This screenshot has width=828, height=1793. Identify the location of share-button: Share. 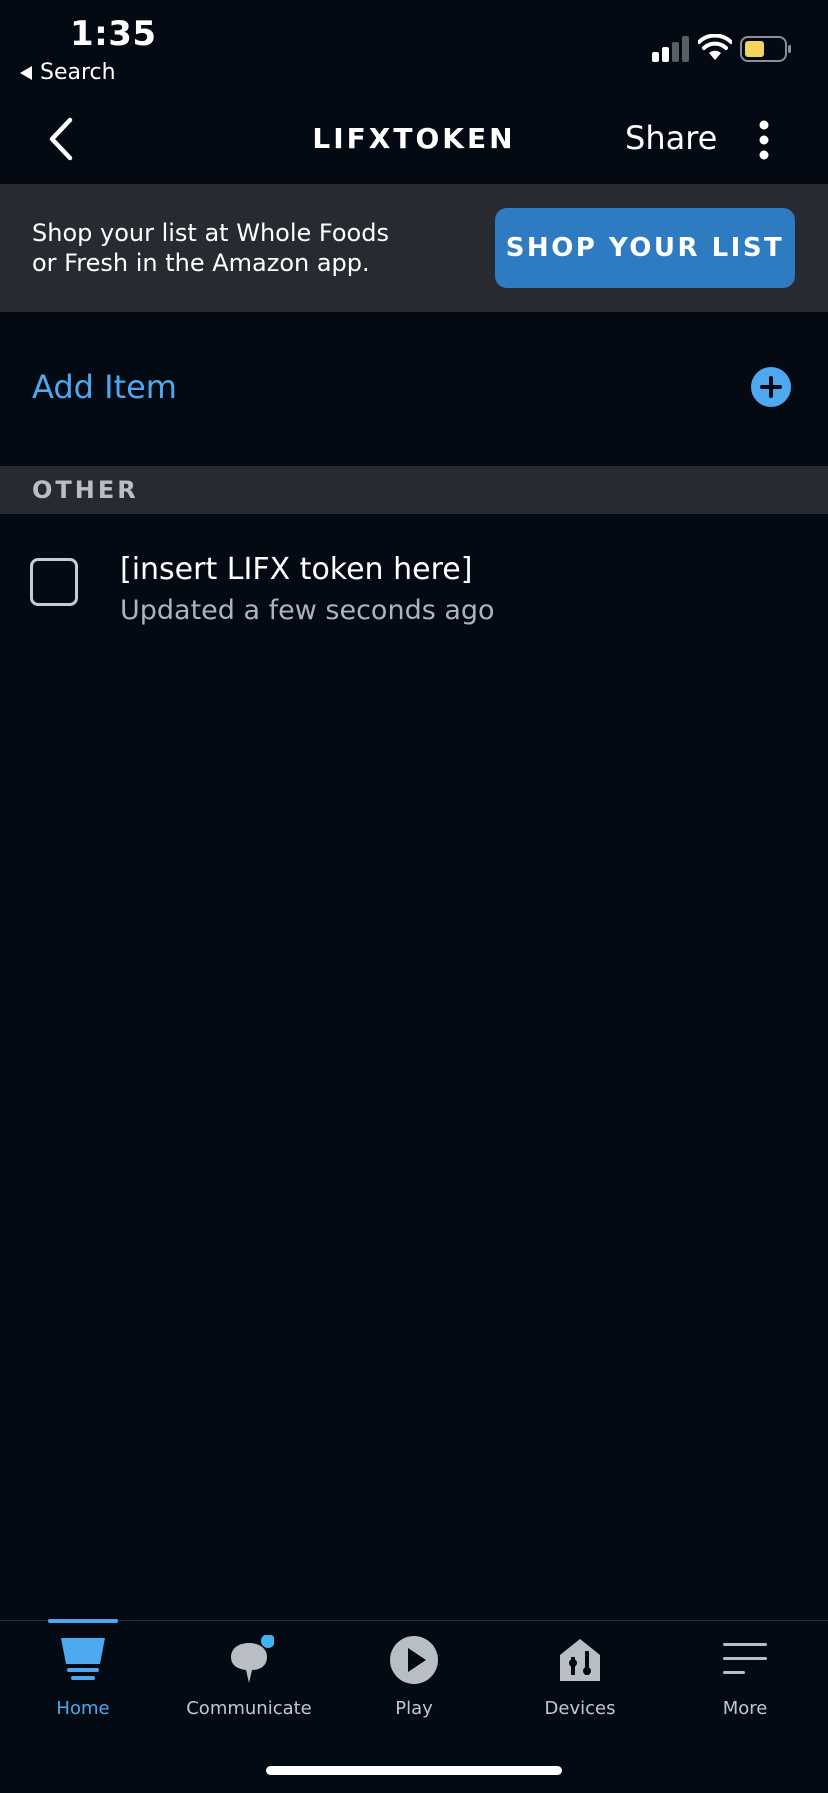
(671, 138).